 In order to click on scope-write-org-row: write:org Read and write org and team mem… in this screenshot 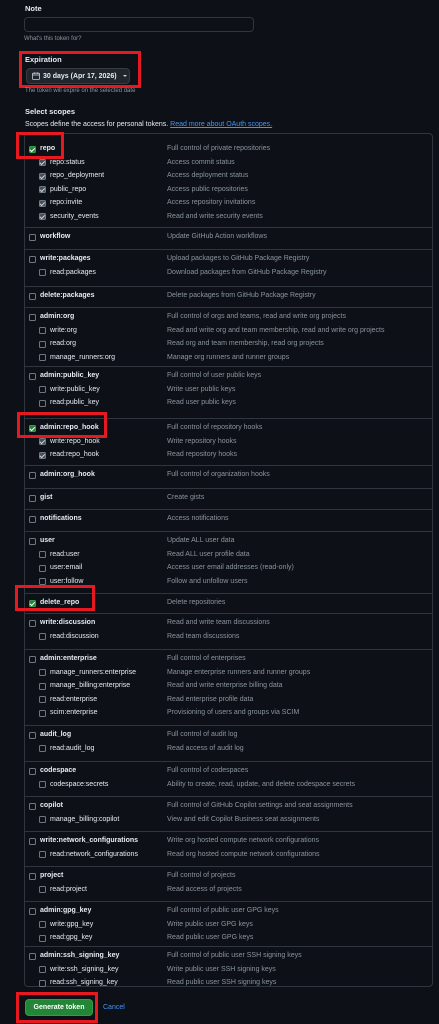, I will do `click(228, 332)`.